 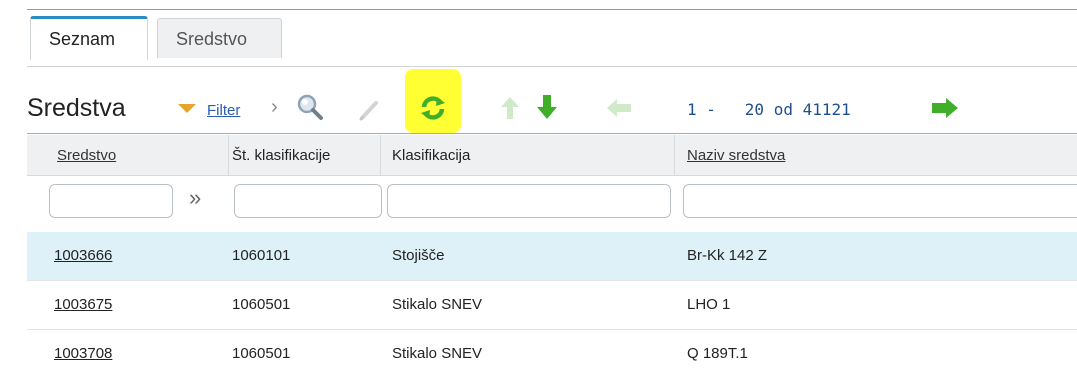 I want to click on filter-input-klasifikacija, so click(x=529, y=201).